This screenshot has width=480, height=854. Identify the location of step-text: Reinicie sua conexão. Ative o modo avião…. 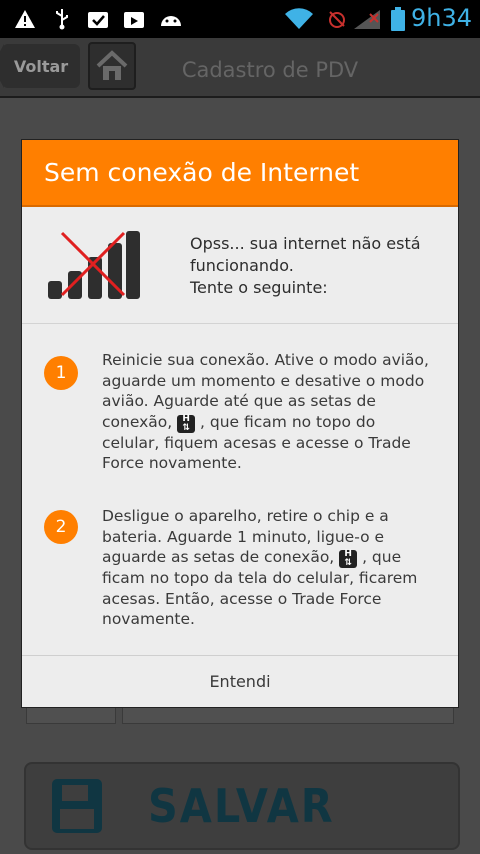
(267, 412).